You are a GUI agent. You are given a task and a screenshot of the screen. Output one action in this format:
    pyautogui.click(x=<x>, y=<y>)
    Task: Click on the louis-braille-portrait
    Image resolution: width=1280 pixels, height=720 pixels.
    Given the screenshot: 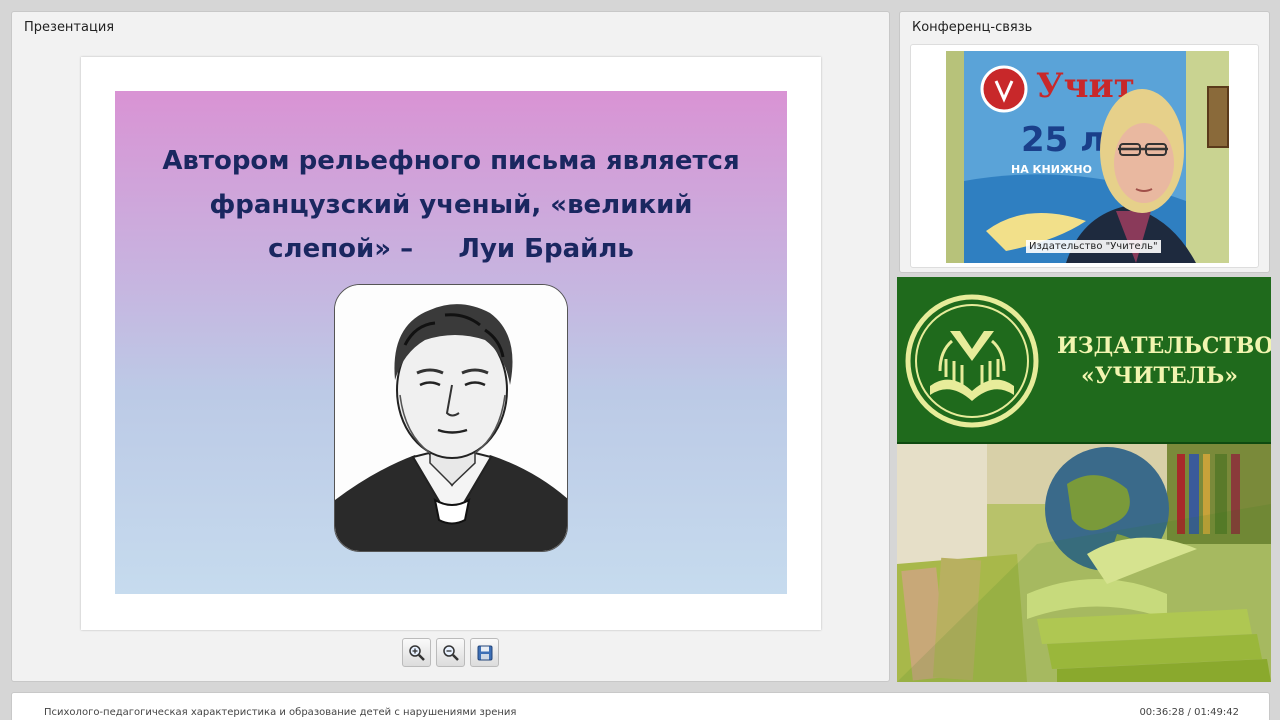 What is the action you would take?
    pyautogui.click(x=451, y=418)
    